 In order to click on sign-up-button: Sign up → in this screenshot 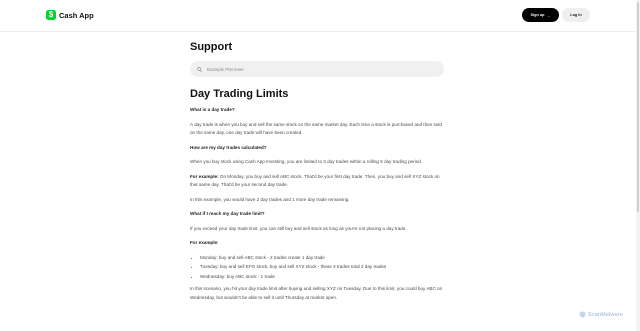, I will do `click(540, 15)`.